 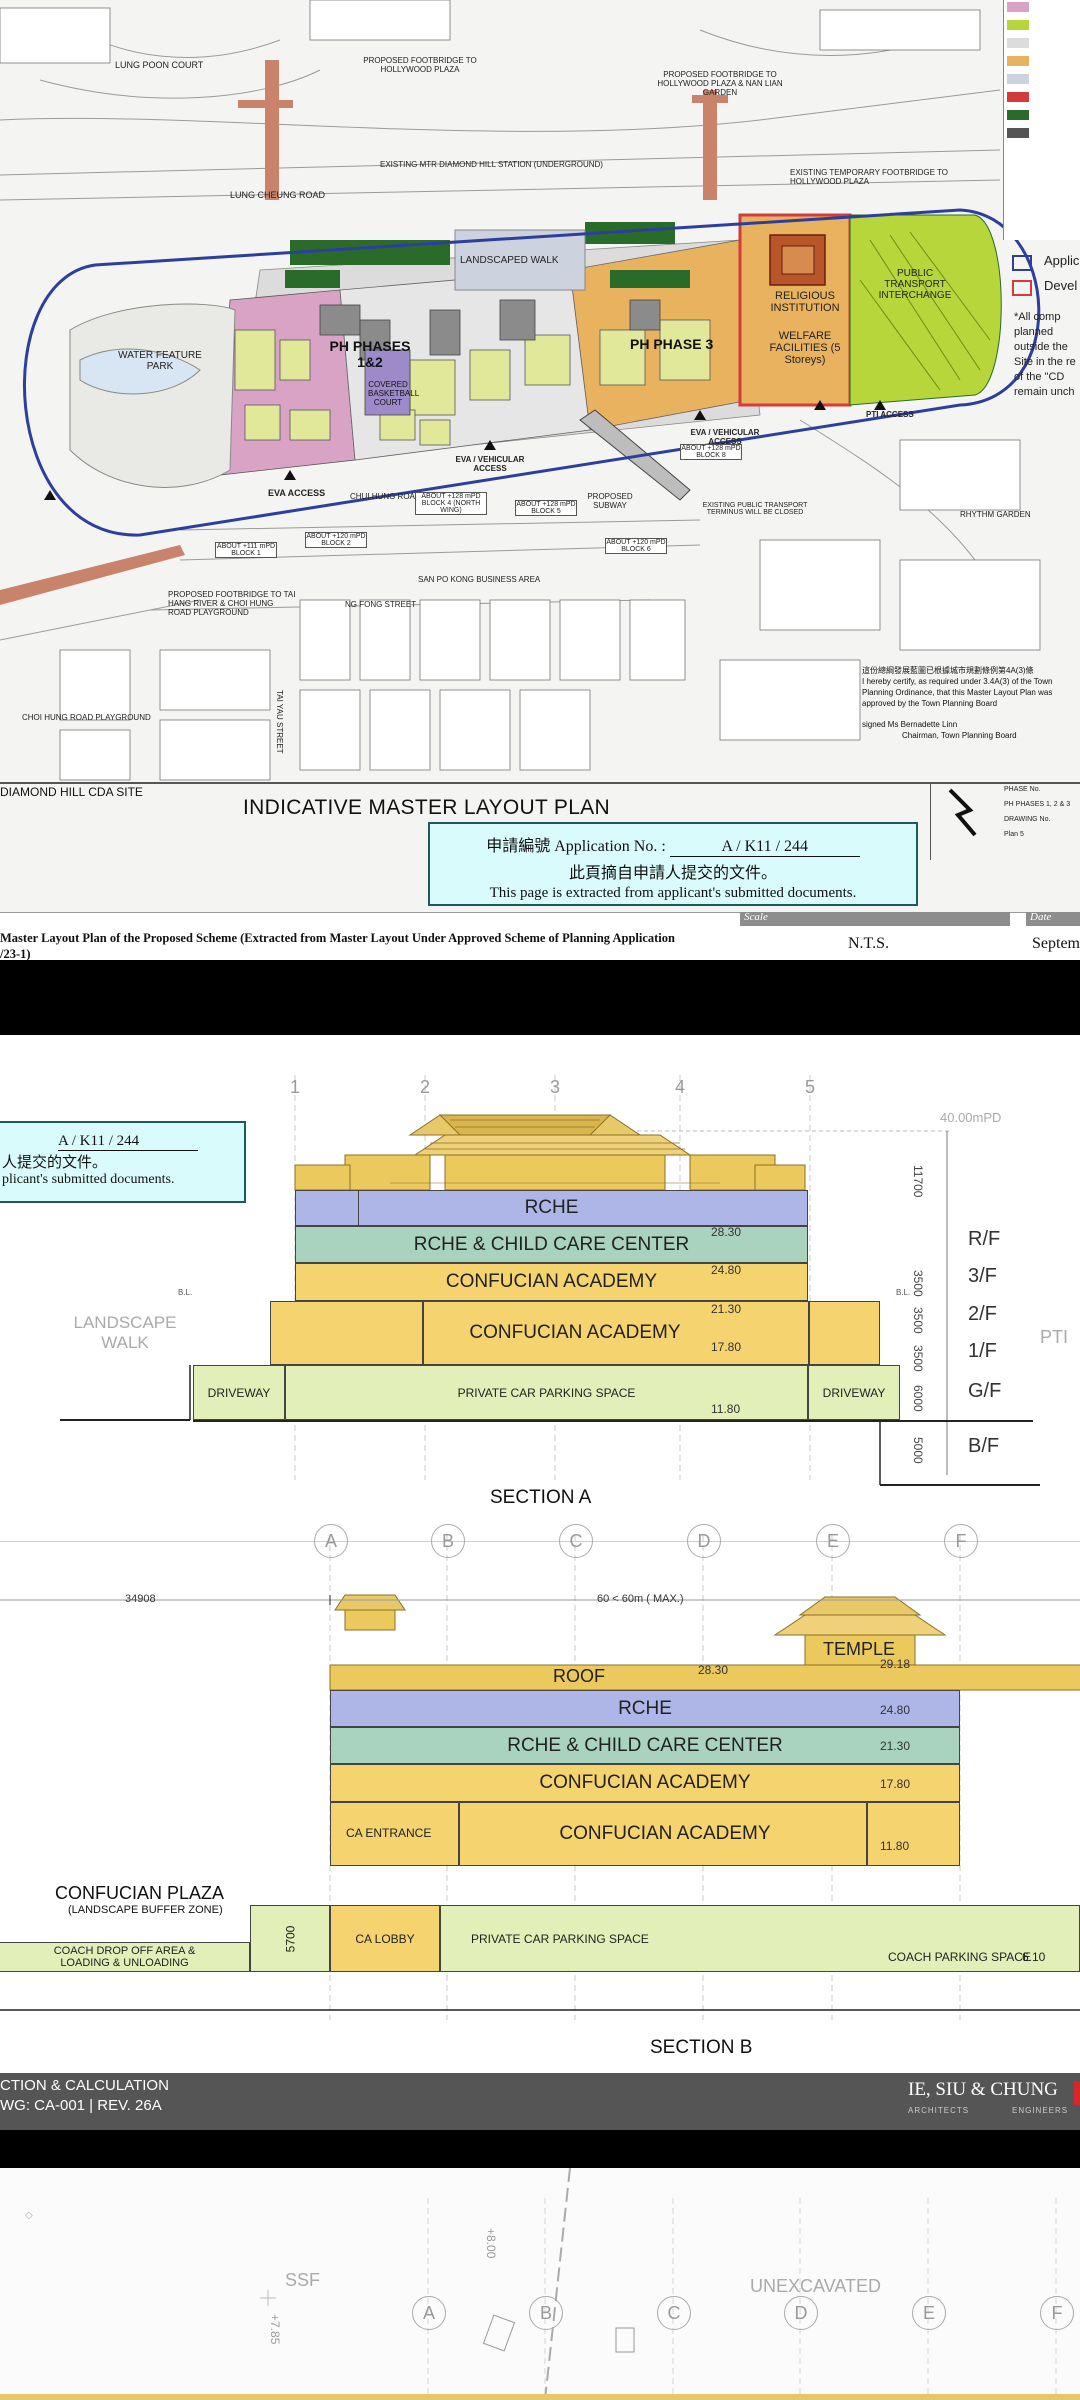 What do you see at coordinates (918, 1358) in the screenshot?
I see `dim-1f: 3500` at bounding box center [918, 1358].